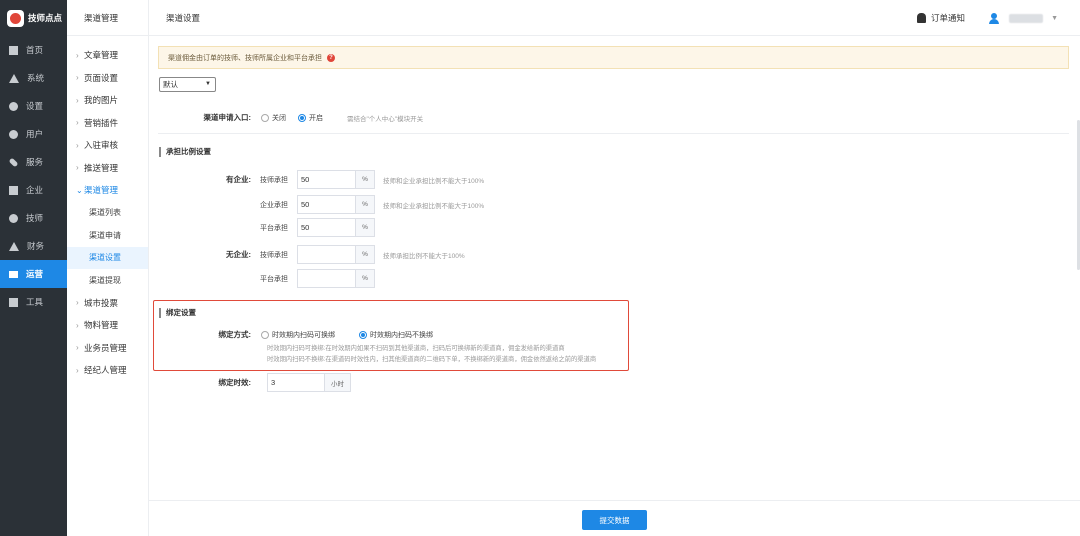 Image resolution: width=1080 pixels, height=536 pixels. I want to click on help-icon: ?, so click(331, 57).